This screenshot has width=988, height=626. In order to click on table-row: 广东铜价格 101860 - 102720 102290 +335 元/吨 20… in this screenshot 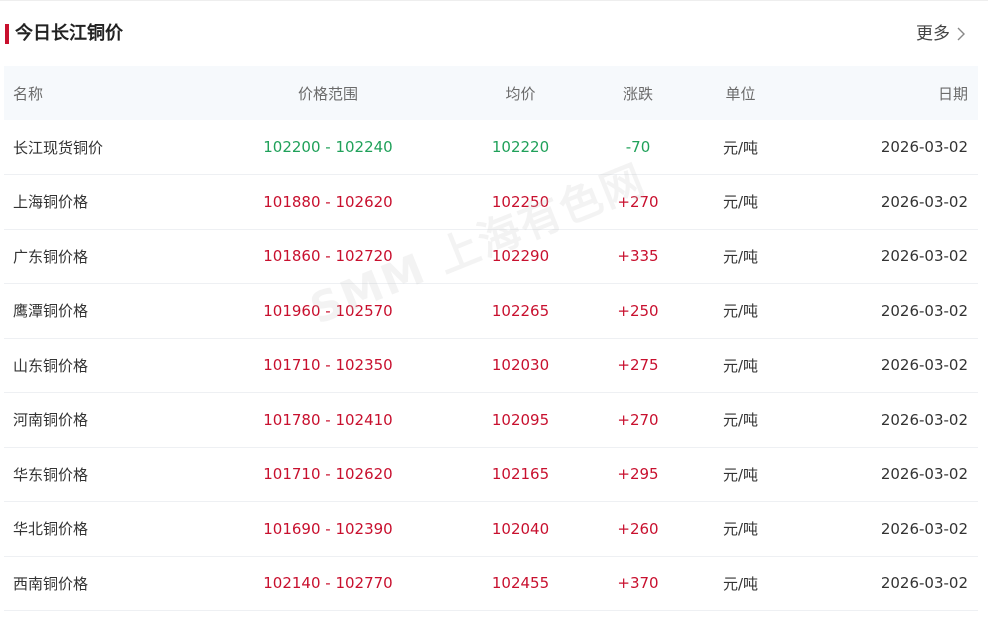, I will do `click(491, 256)`.